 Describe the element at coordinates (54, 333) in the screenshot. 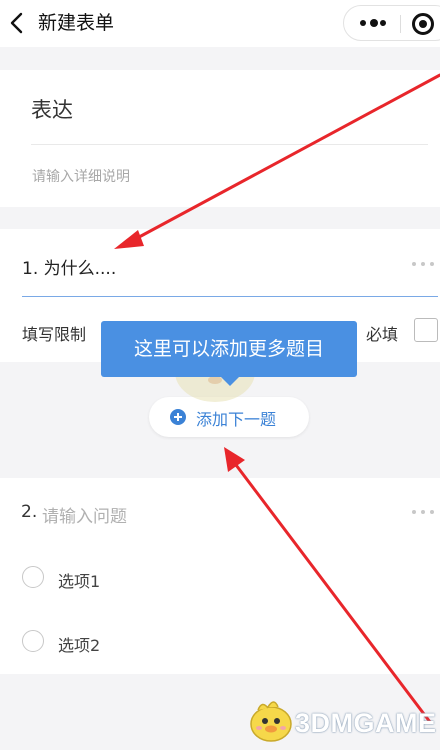

I see `fill-limit-label: 填写限制` at that location.